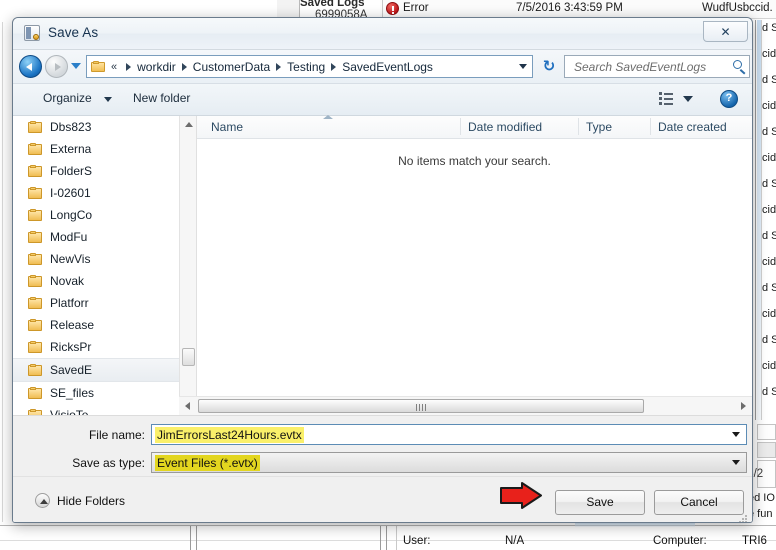 The image size is (776, 550). Describe the element at coordinates (161, 98) in the screenshot. I see `new-folder-button: New folder` at that location.